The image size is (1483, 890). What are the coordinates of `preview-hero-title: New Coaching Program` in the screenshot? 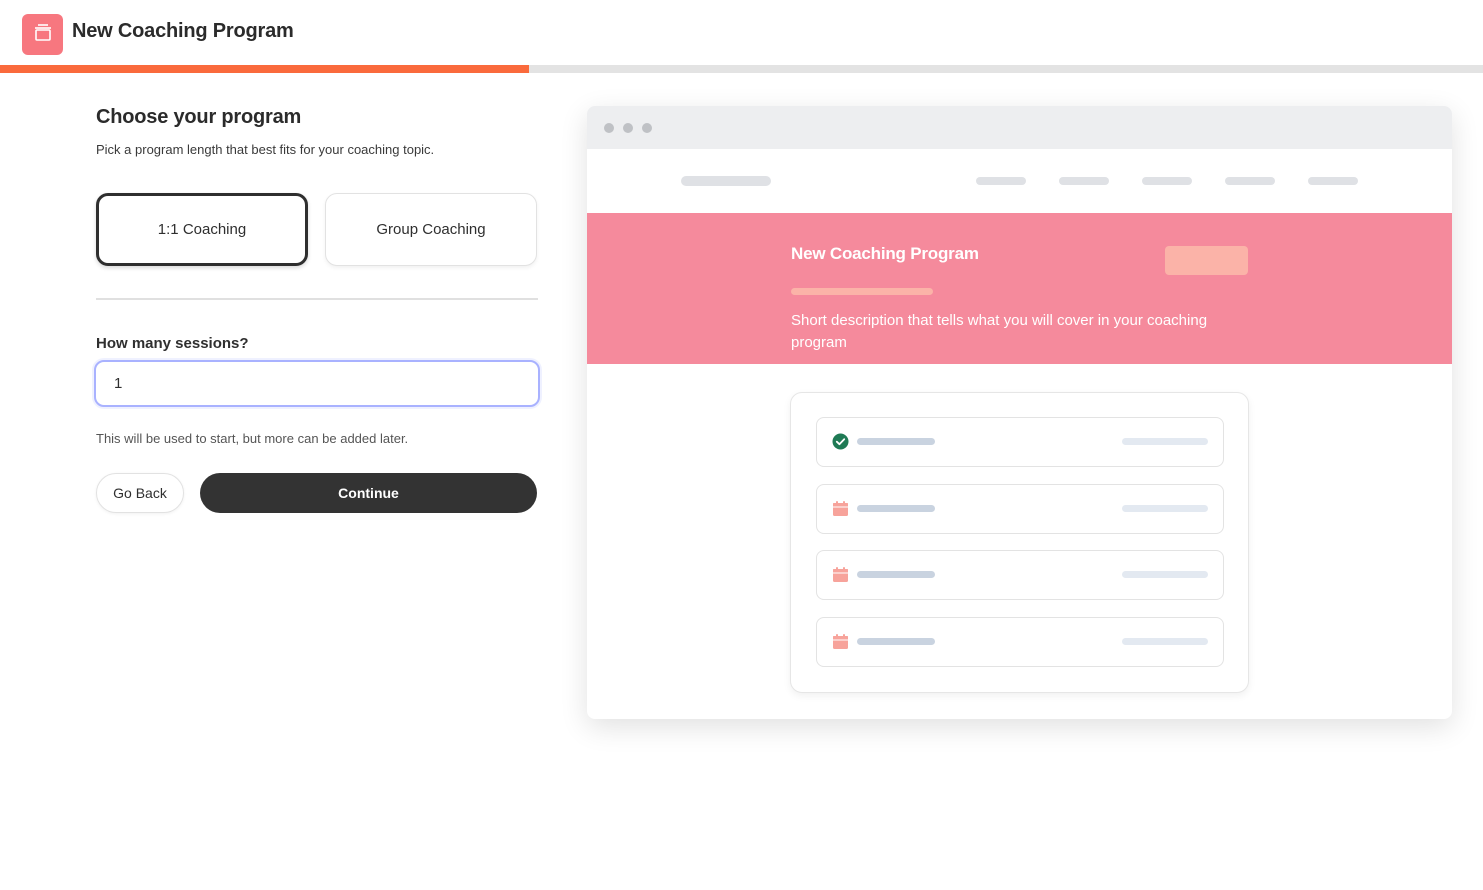 It's located at (885, 253).